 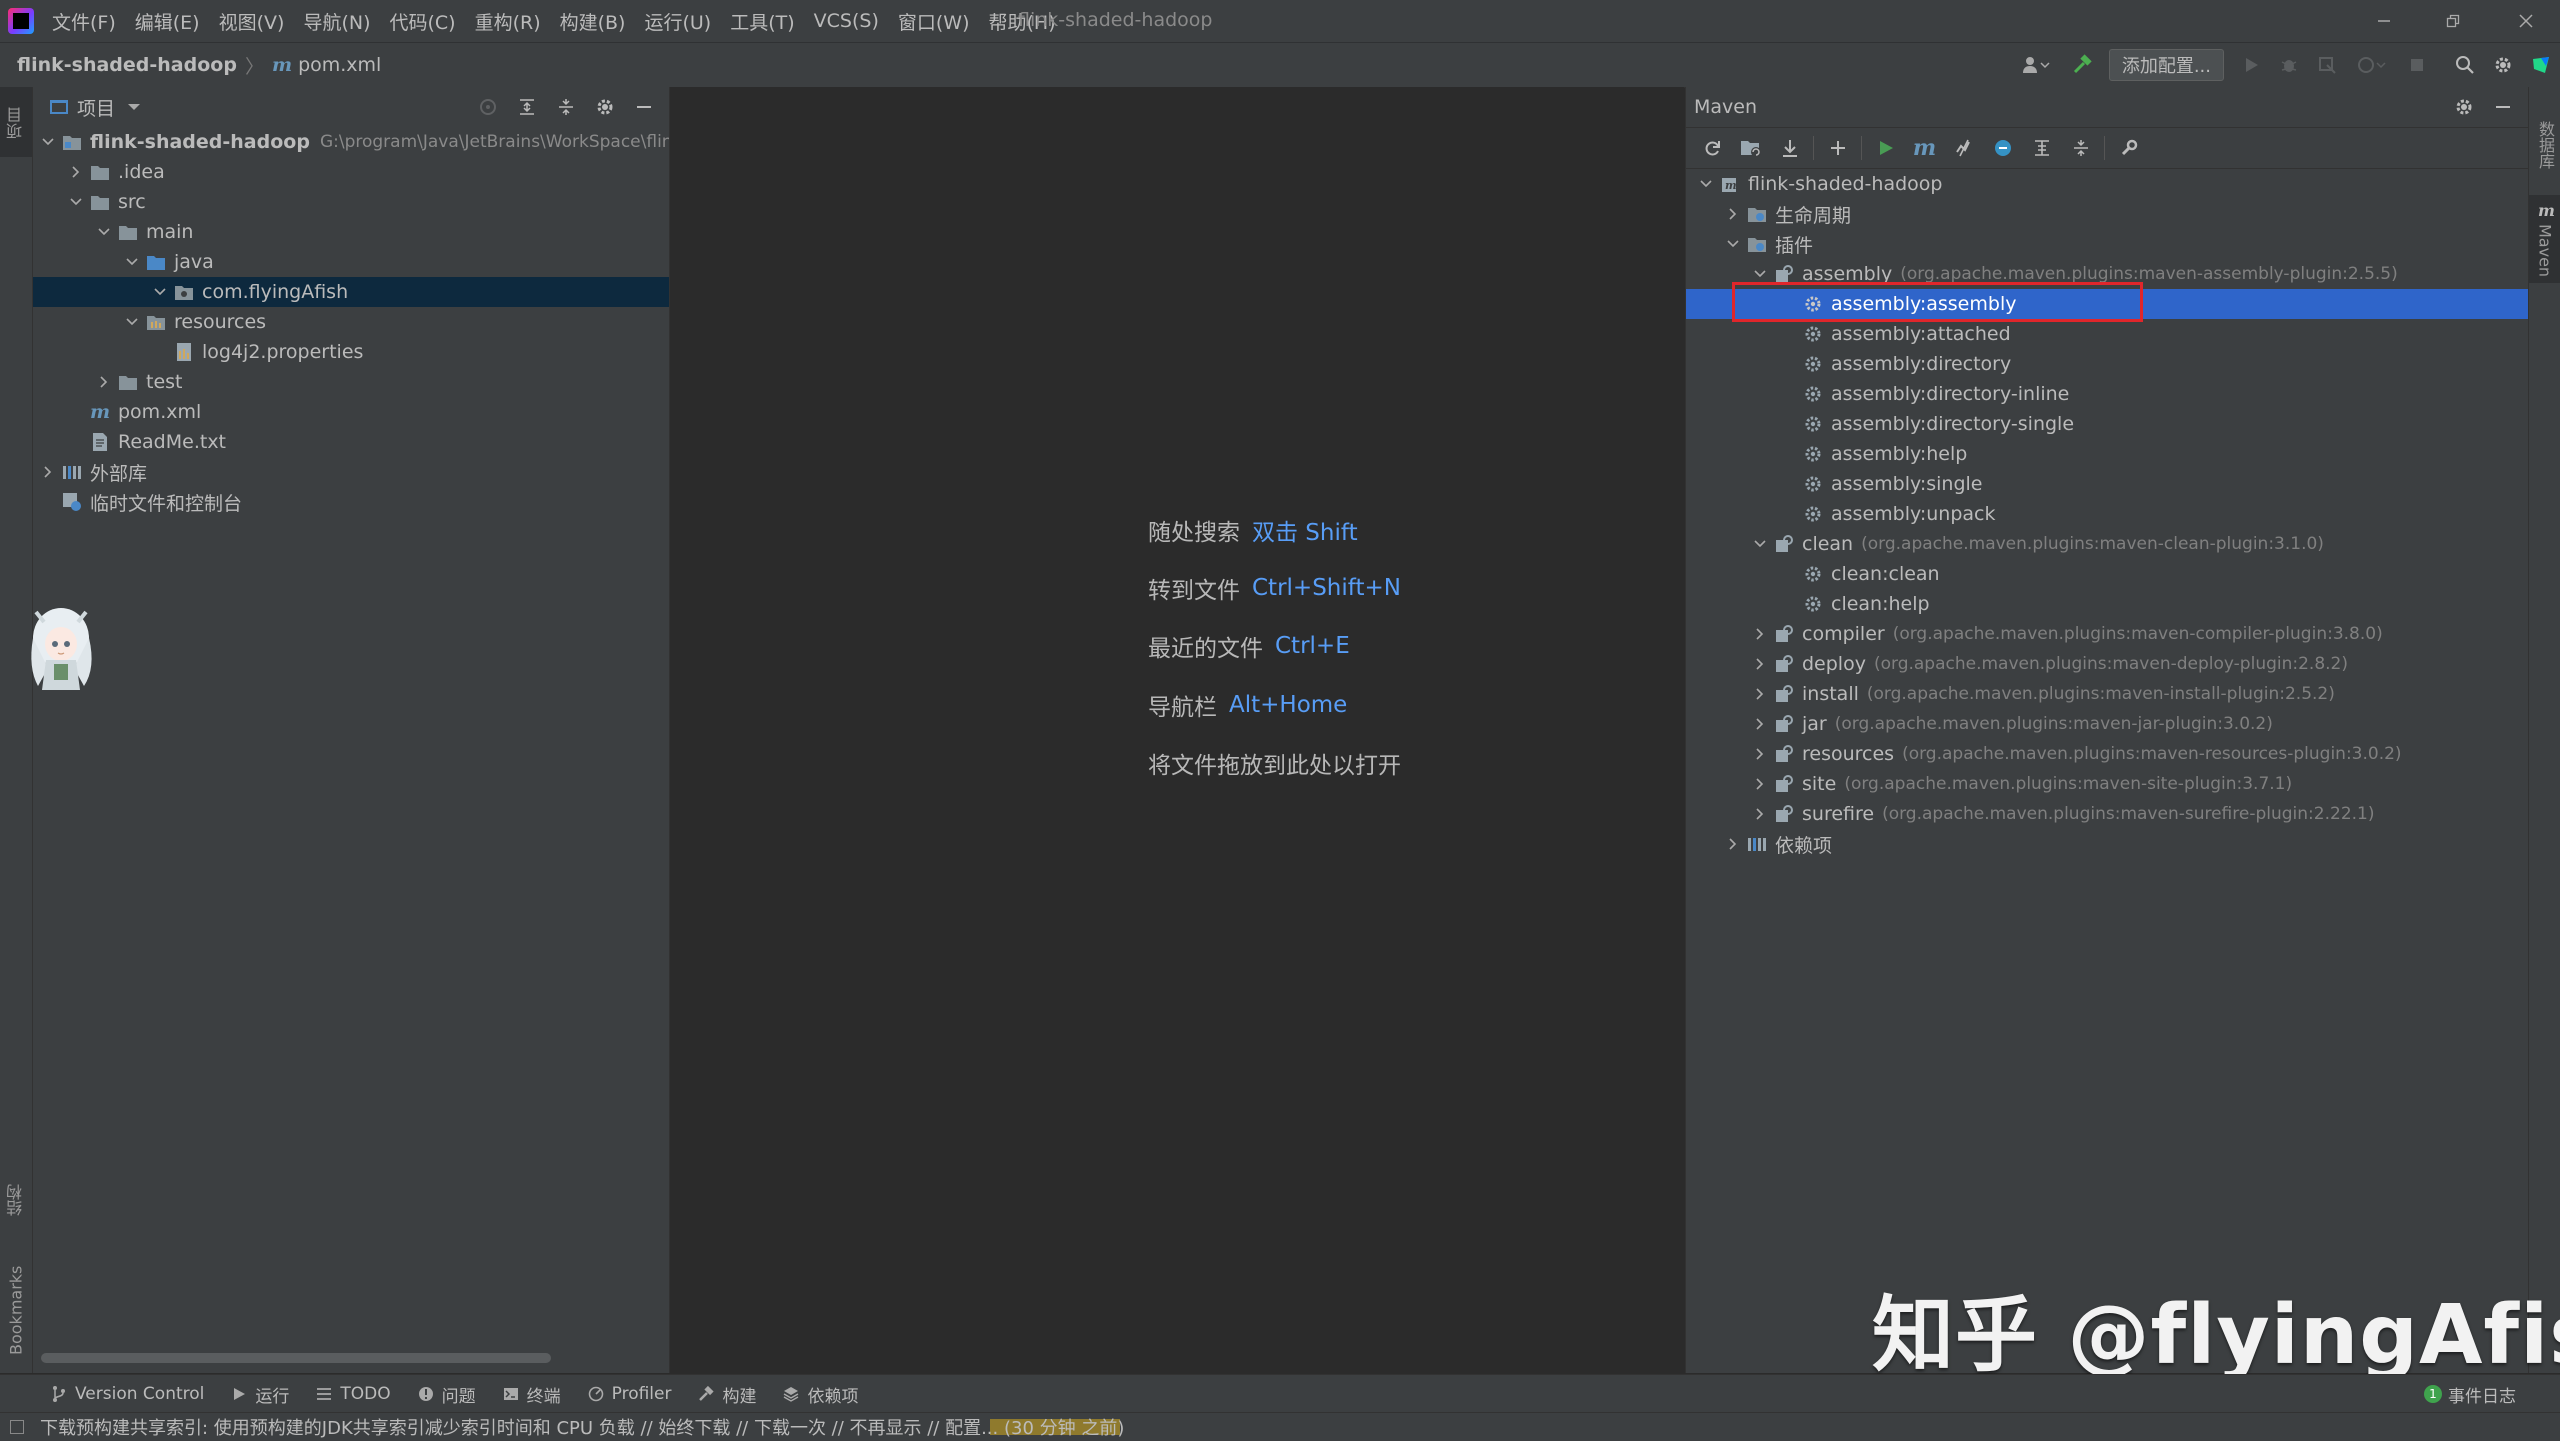 What do you see at coordinates (1750, 148) in the screenshot?
I see `generate-sources-icon` at bounding box center [1750, 148].